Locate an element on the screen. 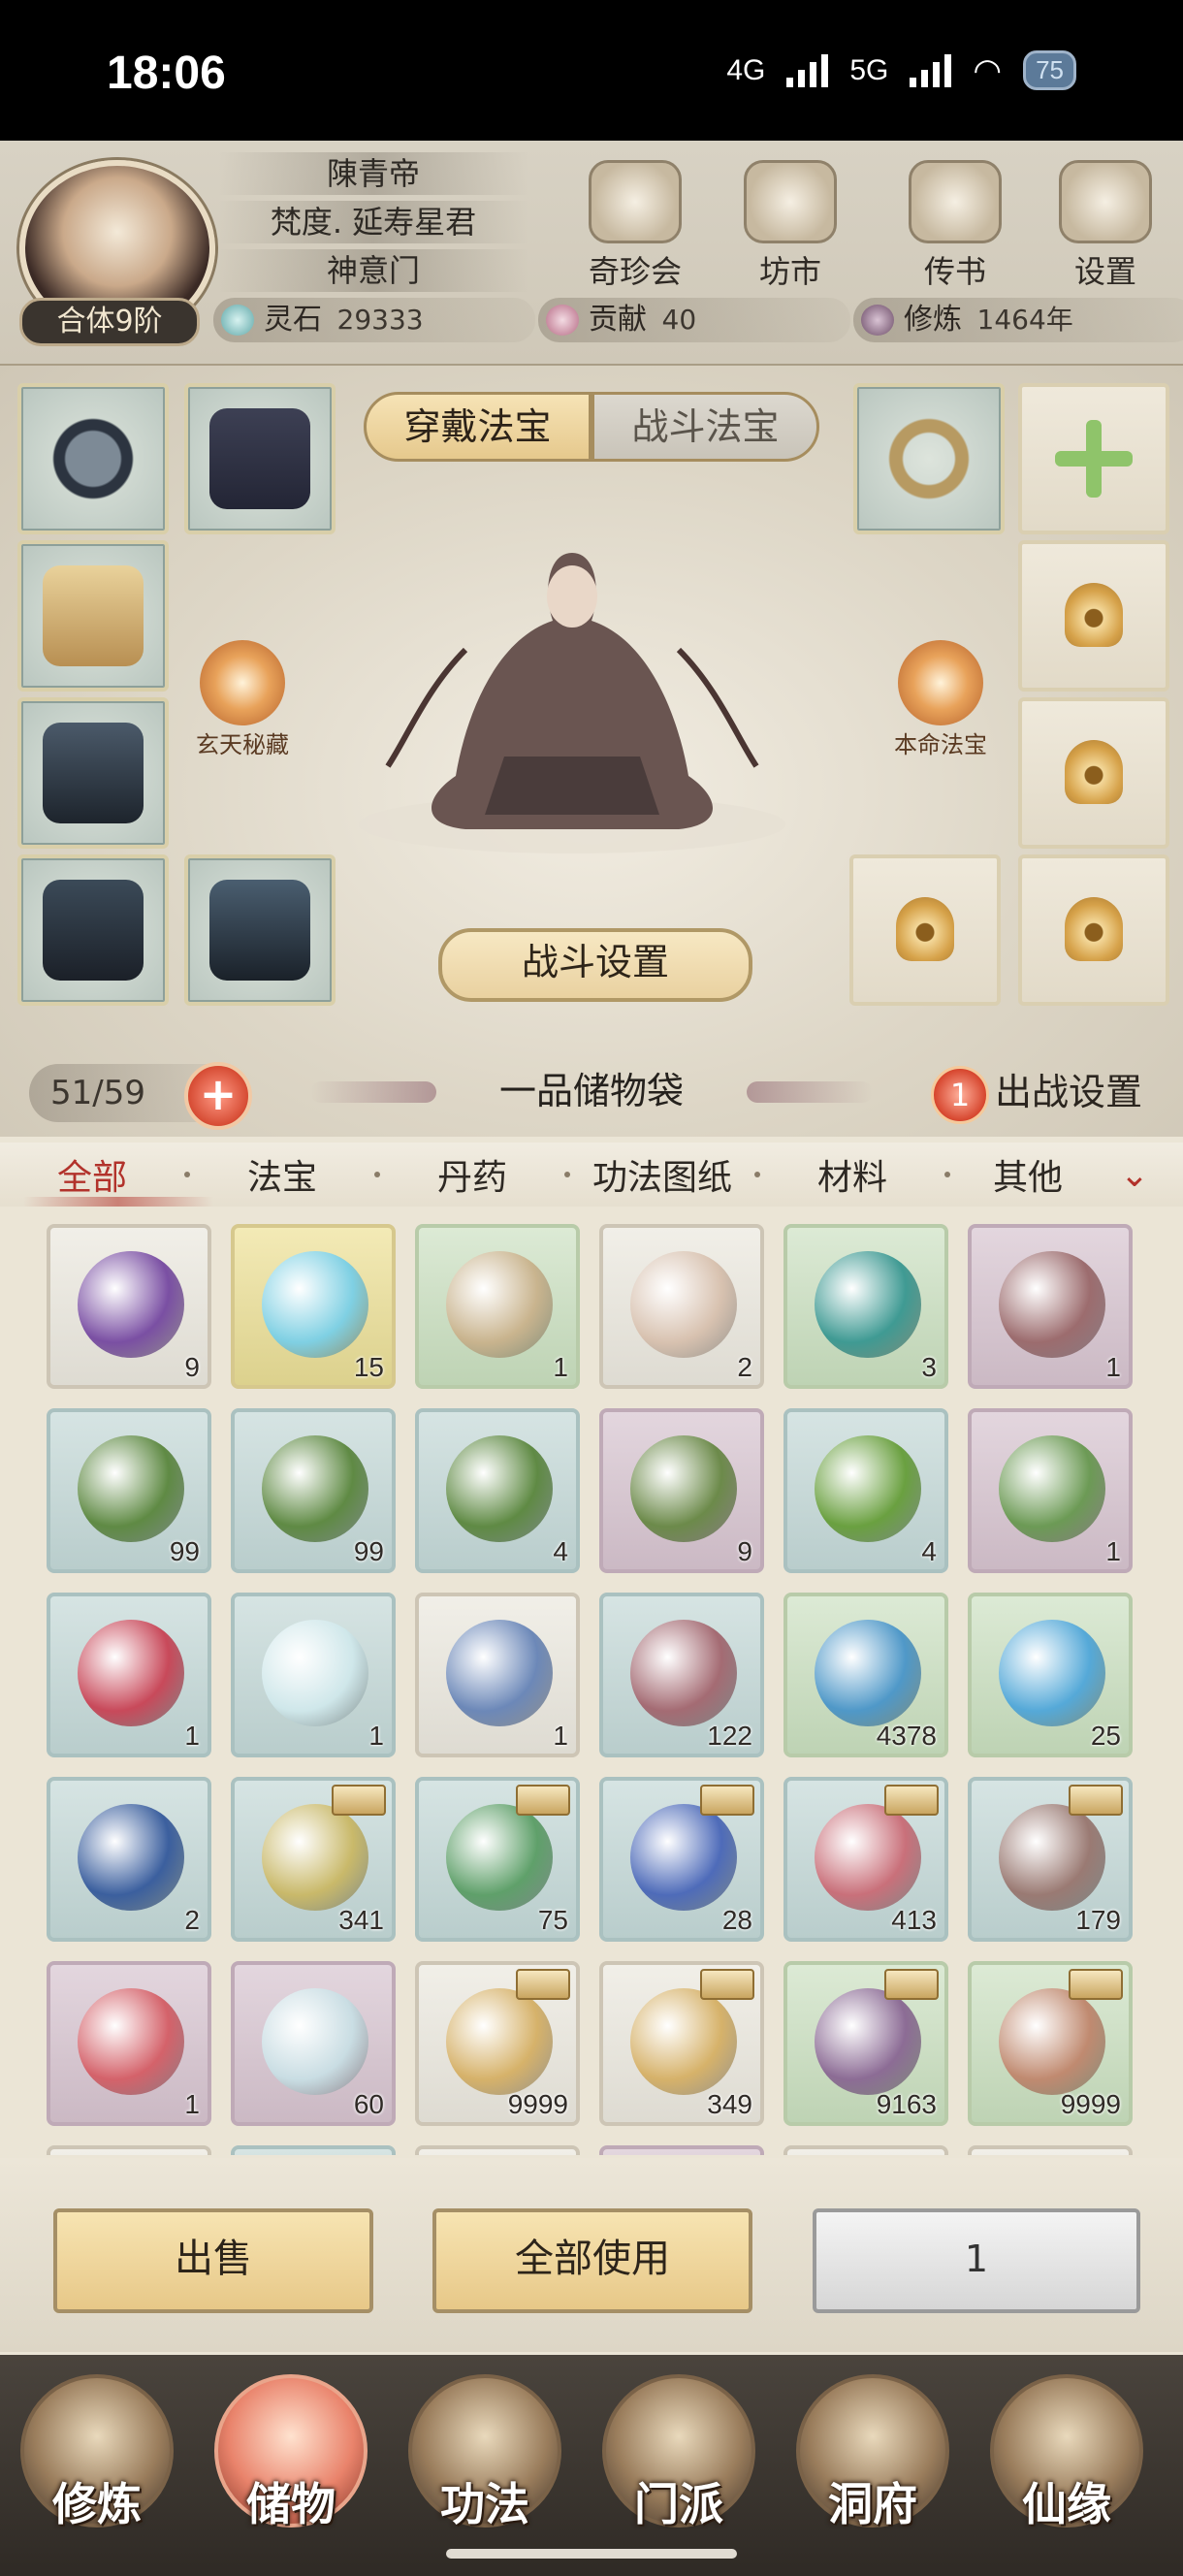  item-quantity: 9163 is located at coordinates (906, 2104).